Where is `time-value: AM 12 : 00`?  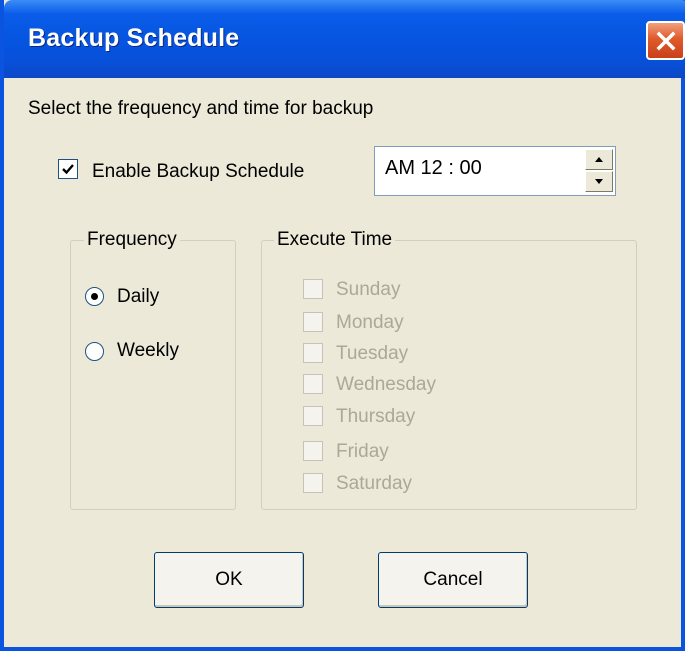 time-value: AM 12 : 00 is located at coordinates (433, 168).